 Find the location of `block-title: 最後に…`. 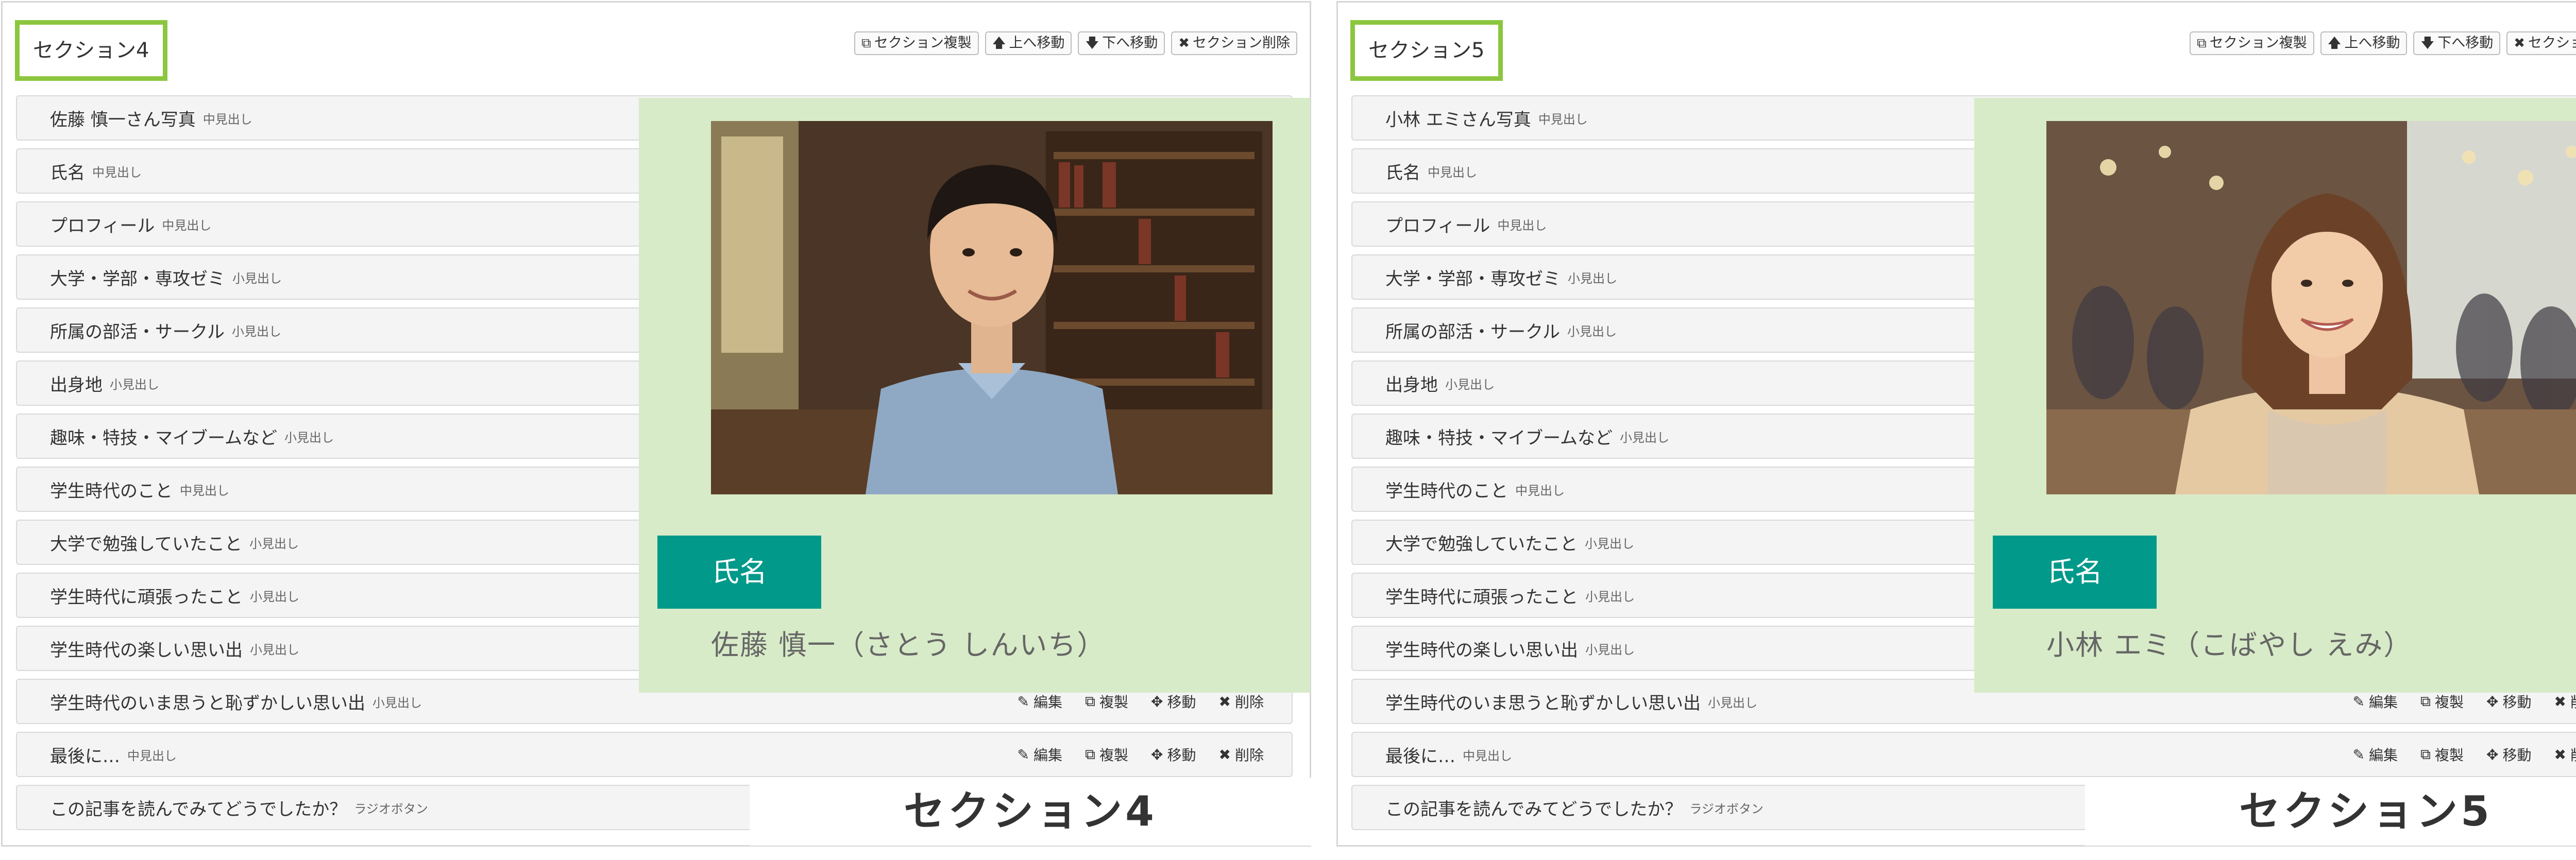

block-title: 最後に… is located at coordinates (85, 756).